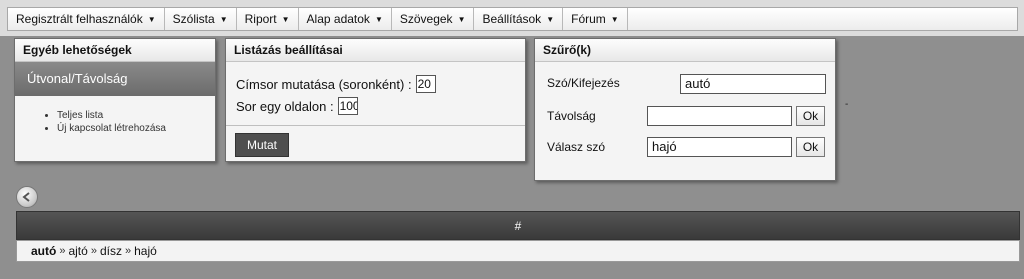 The height and width of the screenshot is (279, 1024). What do you see at coordinates (115, 50) in the screenshot?
I see `panel-title: Egyéb lehetőségek` at bounding box center [115, 50].